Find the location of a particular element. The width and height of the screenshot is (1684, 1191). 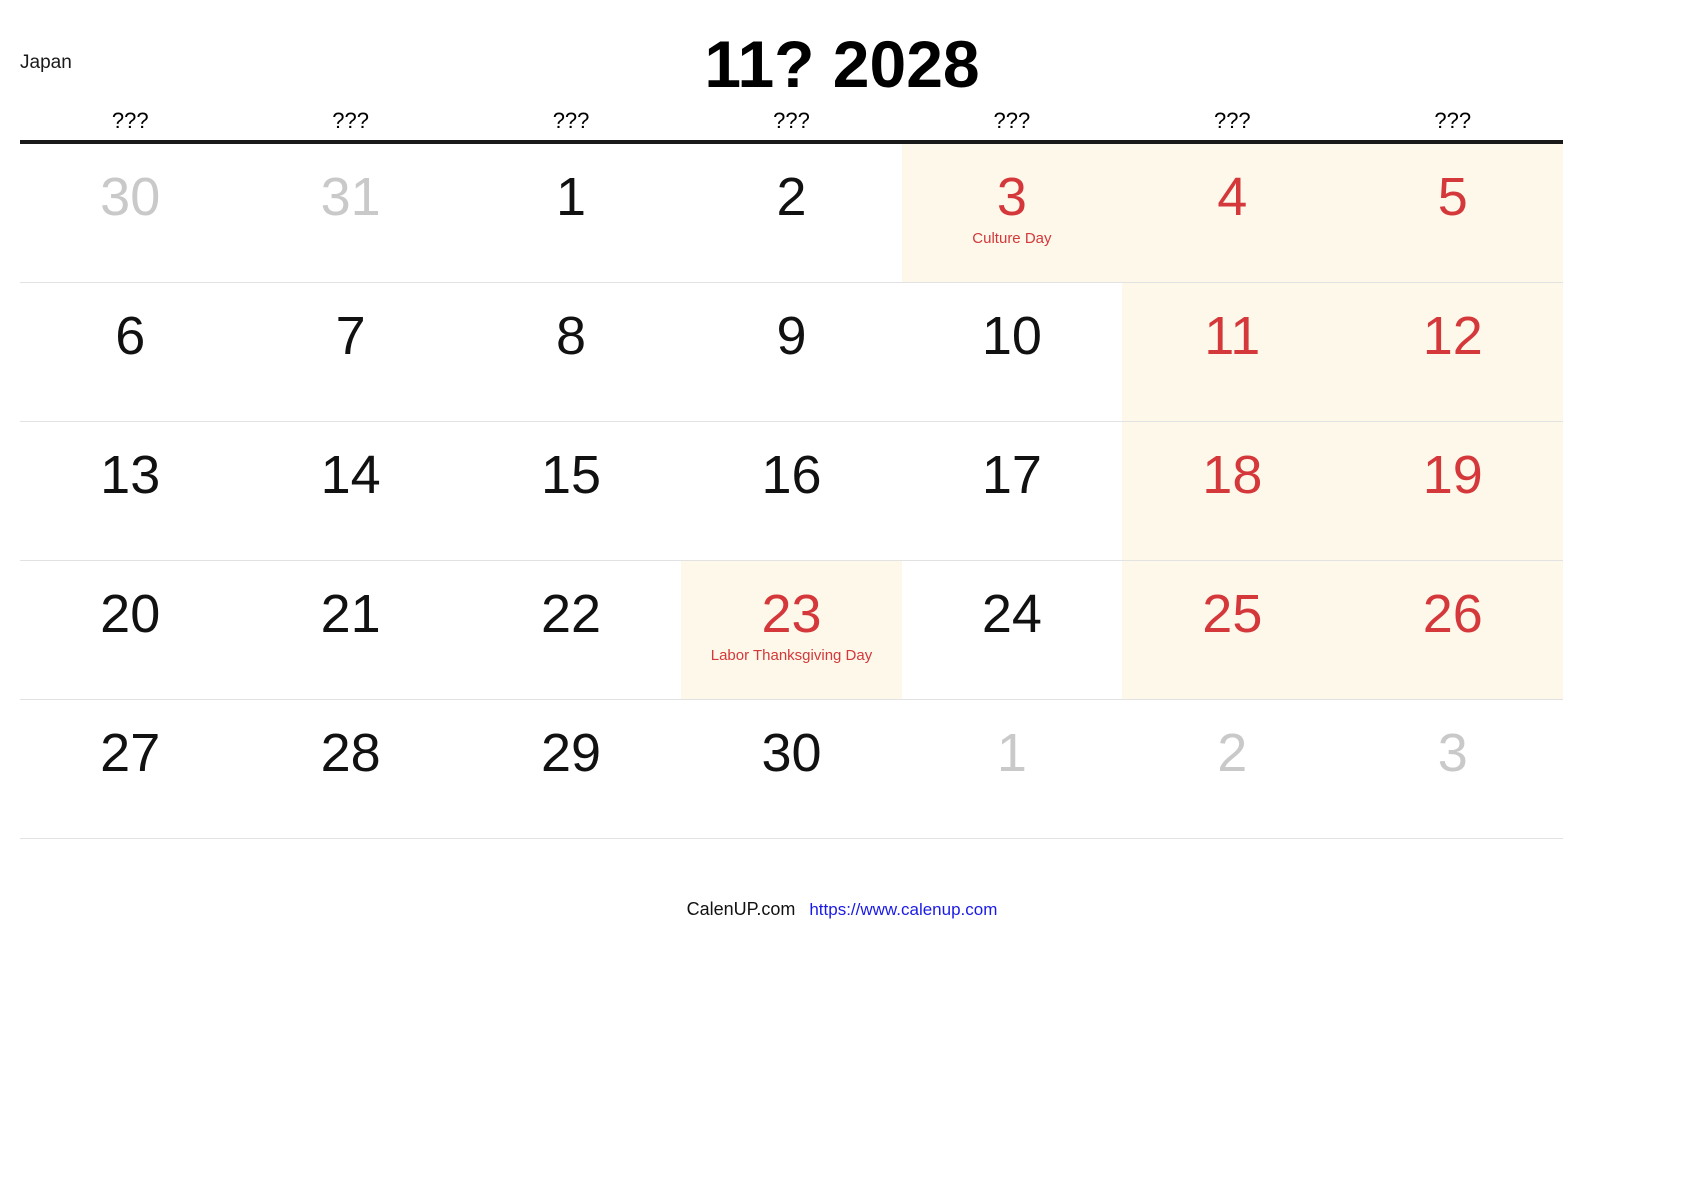

day-cell: 5 is located at coordinates (1452, 213).